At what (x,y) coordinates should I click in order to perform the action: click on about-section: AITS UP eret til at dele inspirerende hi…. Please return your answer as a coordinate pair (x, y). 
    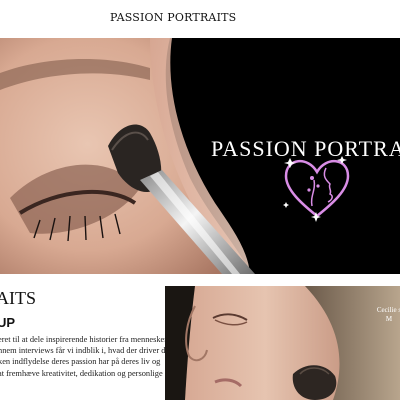
    Looking at the image, I should click on (82, 337).